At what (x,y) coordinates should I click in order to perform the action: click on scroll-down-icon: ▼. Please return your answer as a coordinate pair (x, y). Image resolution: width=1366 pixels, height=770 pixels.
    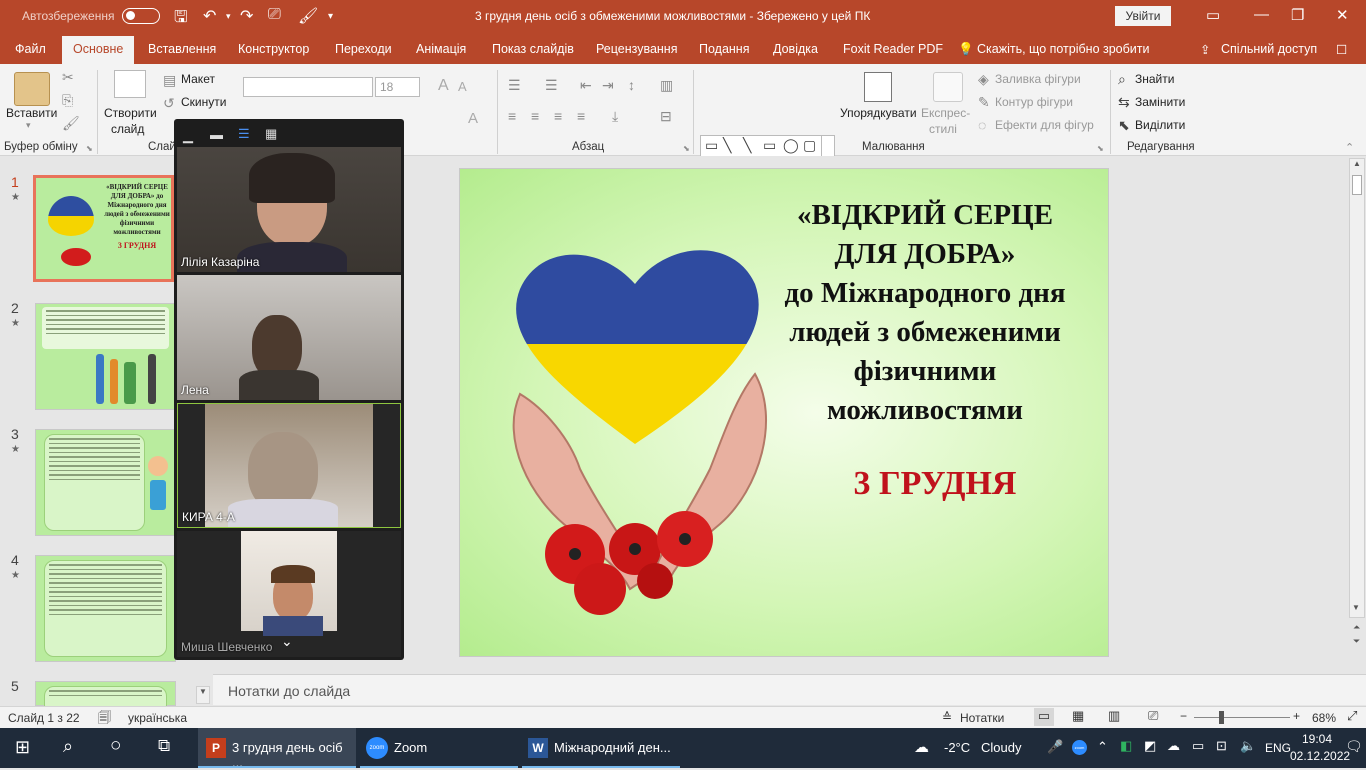
    Looking at the image, I should click on (1356, 607).